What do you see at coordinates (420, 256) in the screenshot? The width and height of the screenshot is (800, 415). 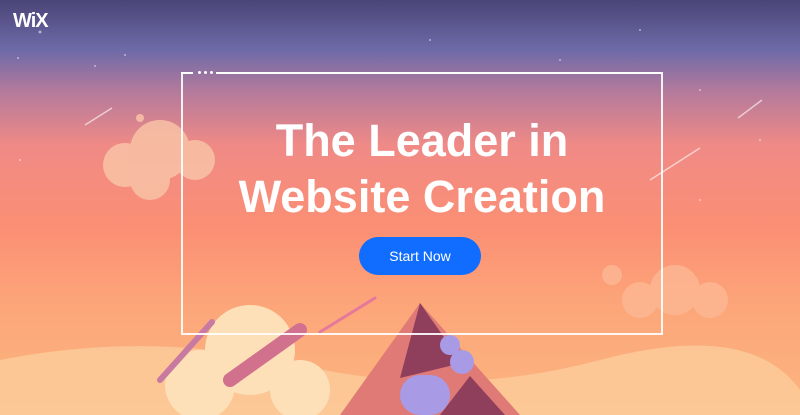 I see `start-now-button: Start Now` at bounding box center [420, 256].